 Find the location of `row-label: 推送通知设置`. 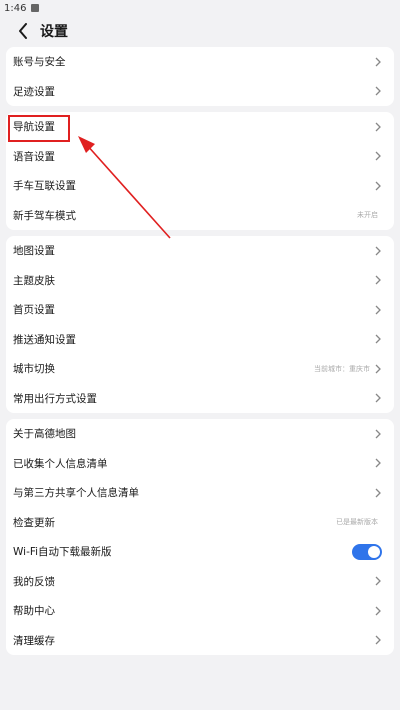

row-label: 推送通知设置 is located at coordinates (44, 339).